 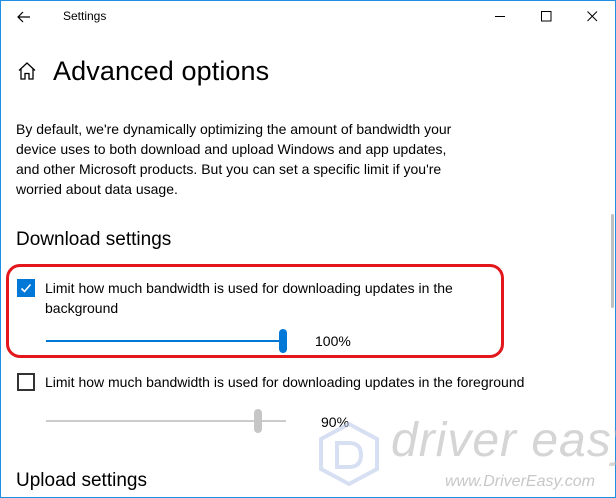 I want to click on upload-settings-heading: Upload settings, so click(x=81, y=480).